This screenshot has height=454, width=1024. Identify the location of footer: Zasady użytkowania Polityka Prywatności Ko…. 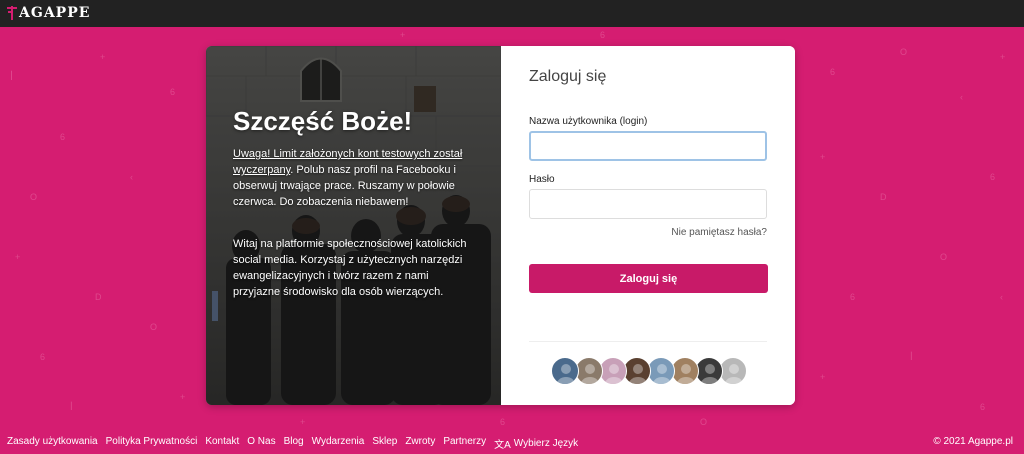
(512, 443).